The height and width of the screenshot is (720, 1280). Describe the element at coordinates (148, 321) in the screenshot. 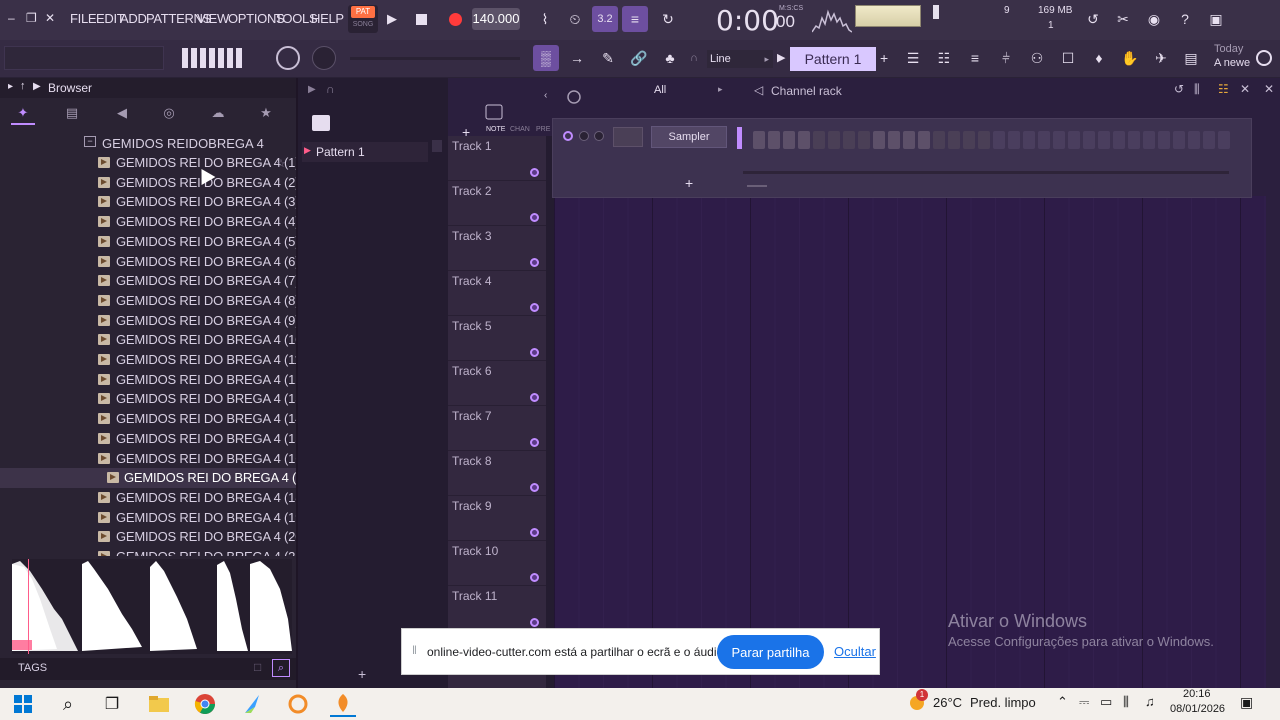

I see `file-row: GEMIDOS REI DO BREGA 4 (9)` at that location.